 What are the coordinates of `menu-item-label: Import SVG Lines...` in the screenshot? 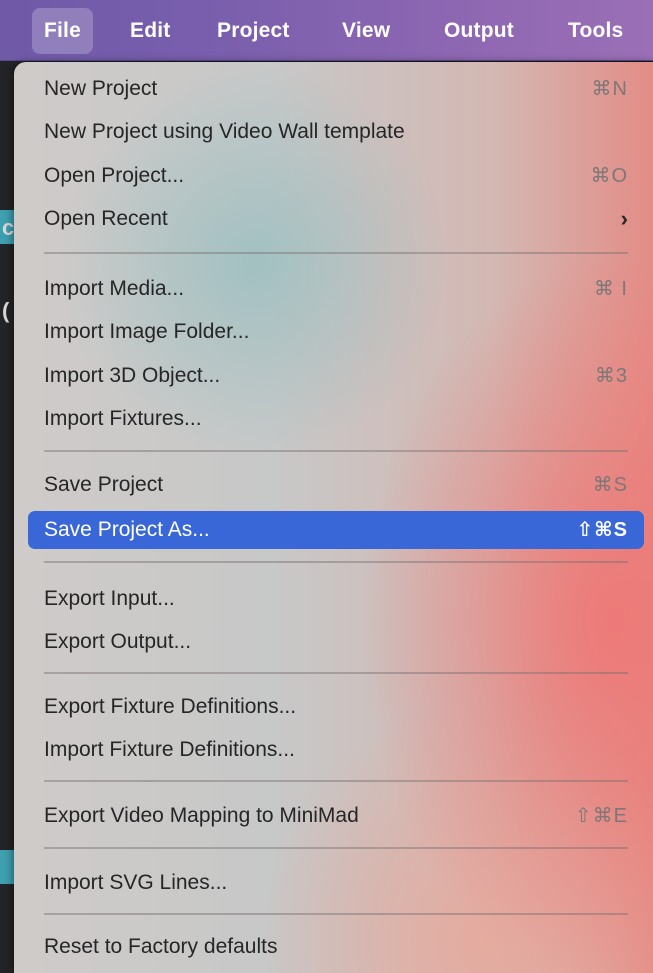 It's located at (136, 882).